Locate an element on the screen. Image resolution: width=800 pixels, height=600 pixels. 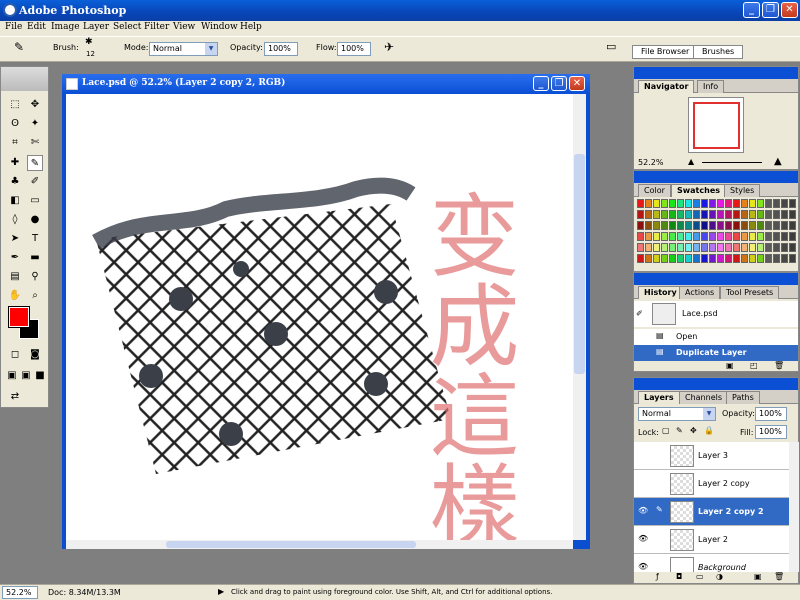
doc-minimize-button: _ is located at coordinates (541, 83).